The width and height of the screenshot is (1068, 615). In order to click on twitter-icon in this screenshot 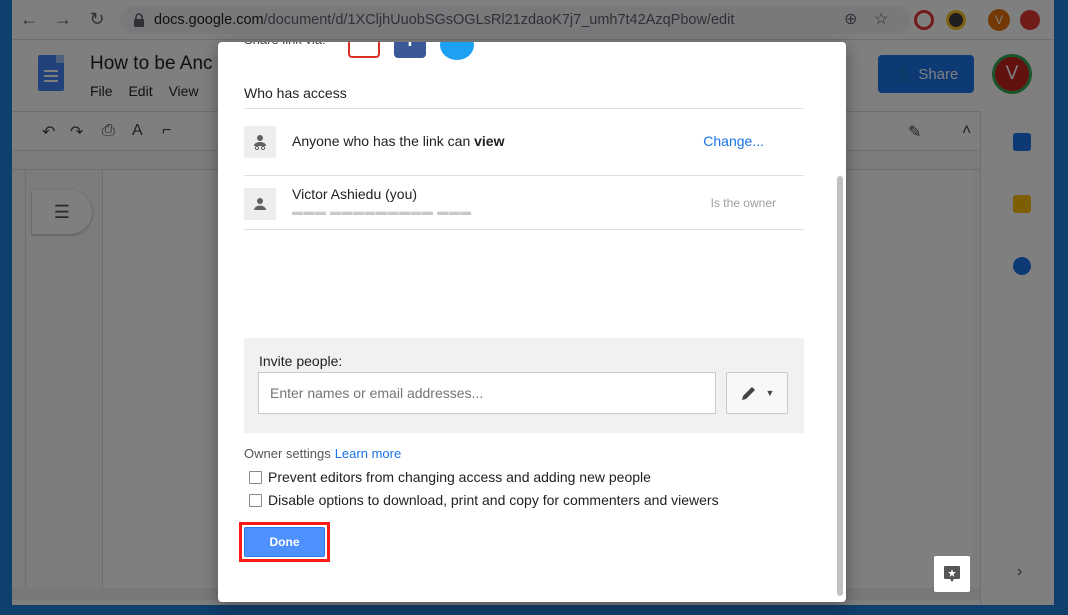, I will do `click(457, 51)`.